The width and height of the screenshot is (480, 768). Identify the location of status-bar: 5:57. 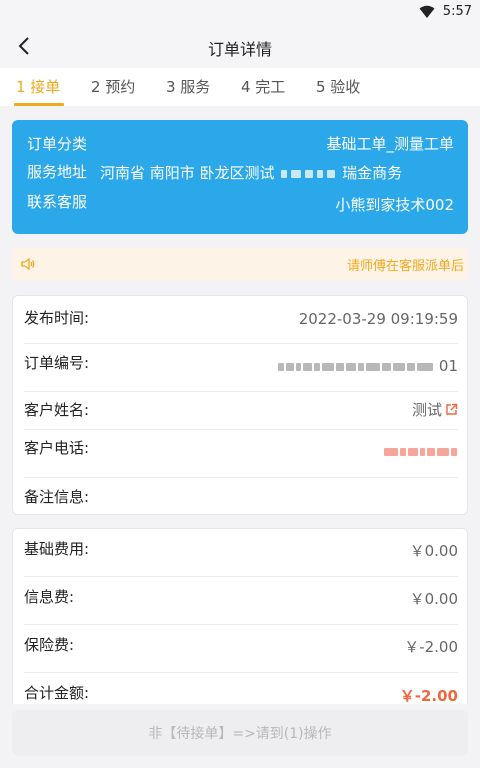
(240, 13).